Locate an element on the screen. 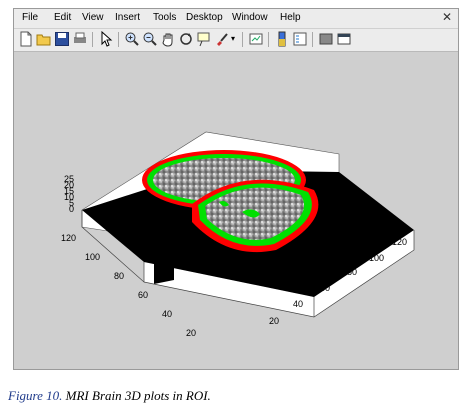  y-tick-label: 20 is located at coordinates (191, 333).